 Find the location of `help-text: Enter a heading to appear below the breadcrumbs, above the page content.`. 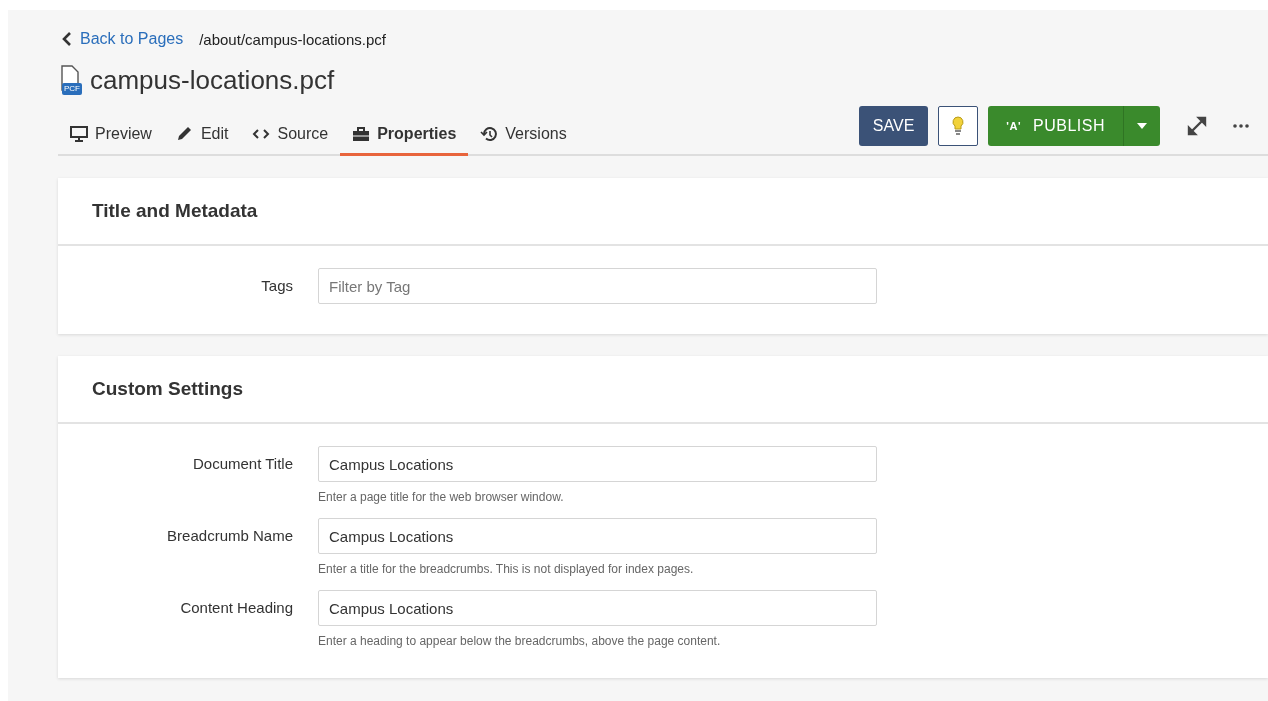

help-text: Enter a heading to appear below the breadcrumbs, above the page content. is located at coordinates (520, 641).